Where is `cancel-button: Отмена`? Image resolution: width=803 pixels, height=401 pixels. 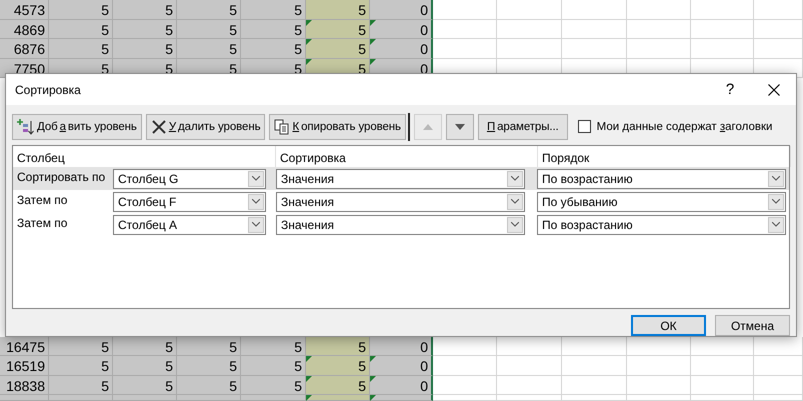
cancel-button: Отмена is located at coordinates (752, 325).